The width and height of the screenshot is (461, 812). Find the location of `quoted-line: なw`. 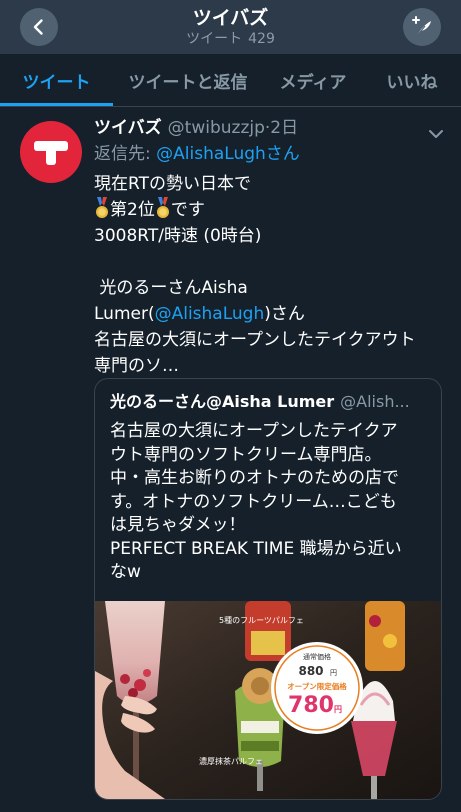

quoted-line: なw is located at coordinates (125, 572).